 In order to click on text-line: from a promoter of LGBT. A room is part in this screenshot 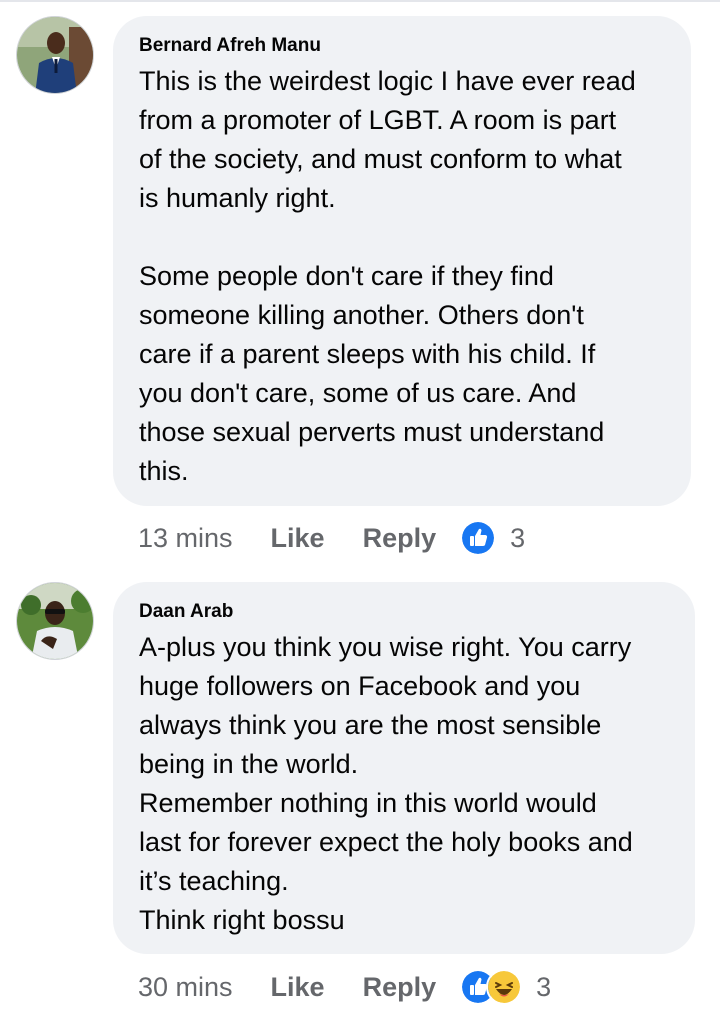, I will do `click(378, 120)`.